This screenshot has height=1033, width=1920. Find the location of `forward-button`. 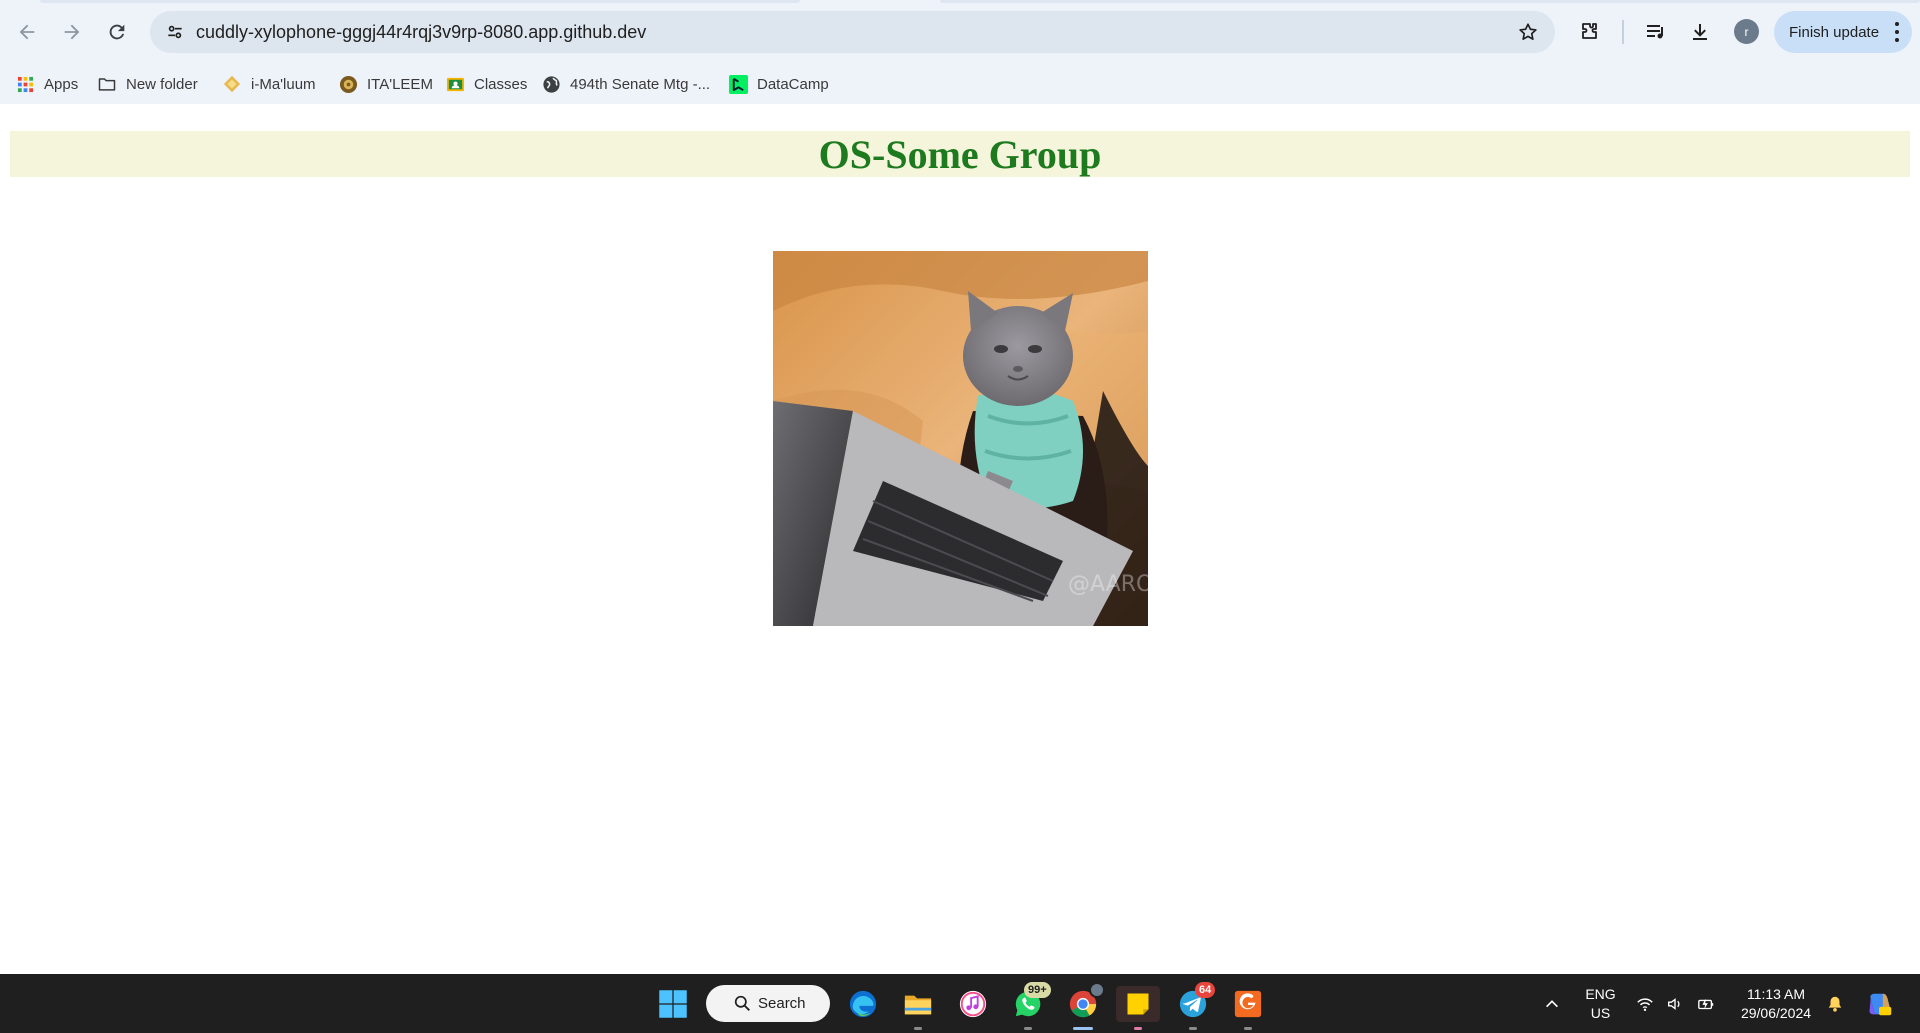

forward-button is located at coordinates (72, 32).